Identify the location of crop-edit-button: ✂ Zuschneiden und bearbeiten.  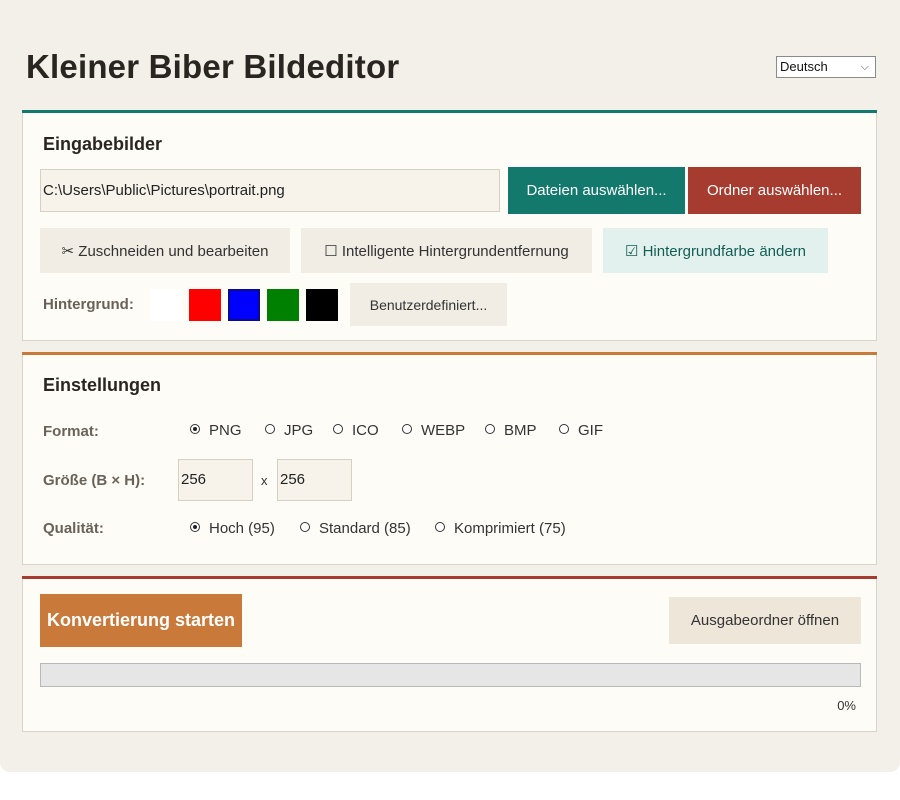
(165, 250).